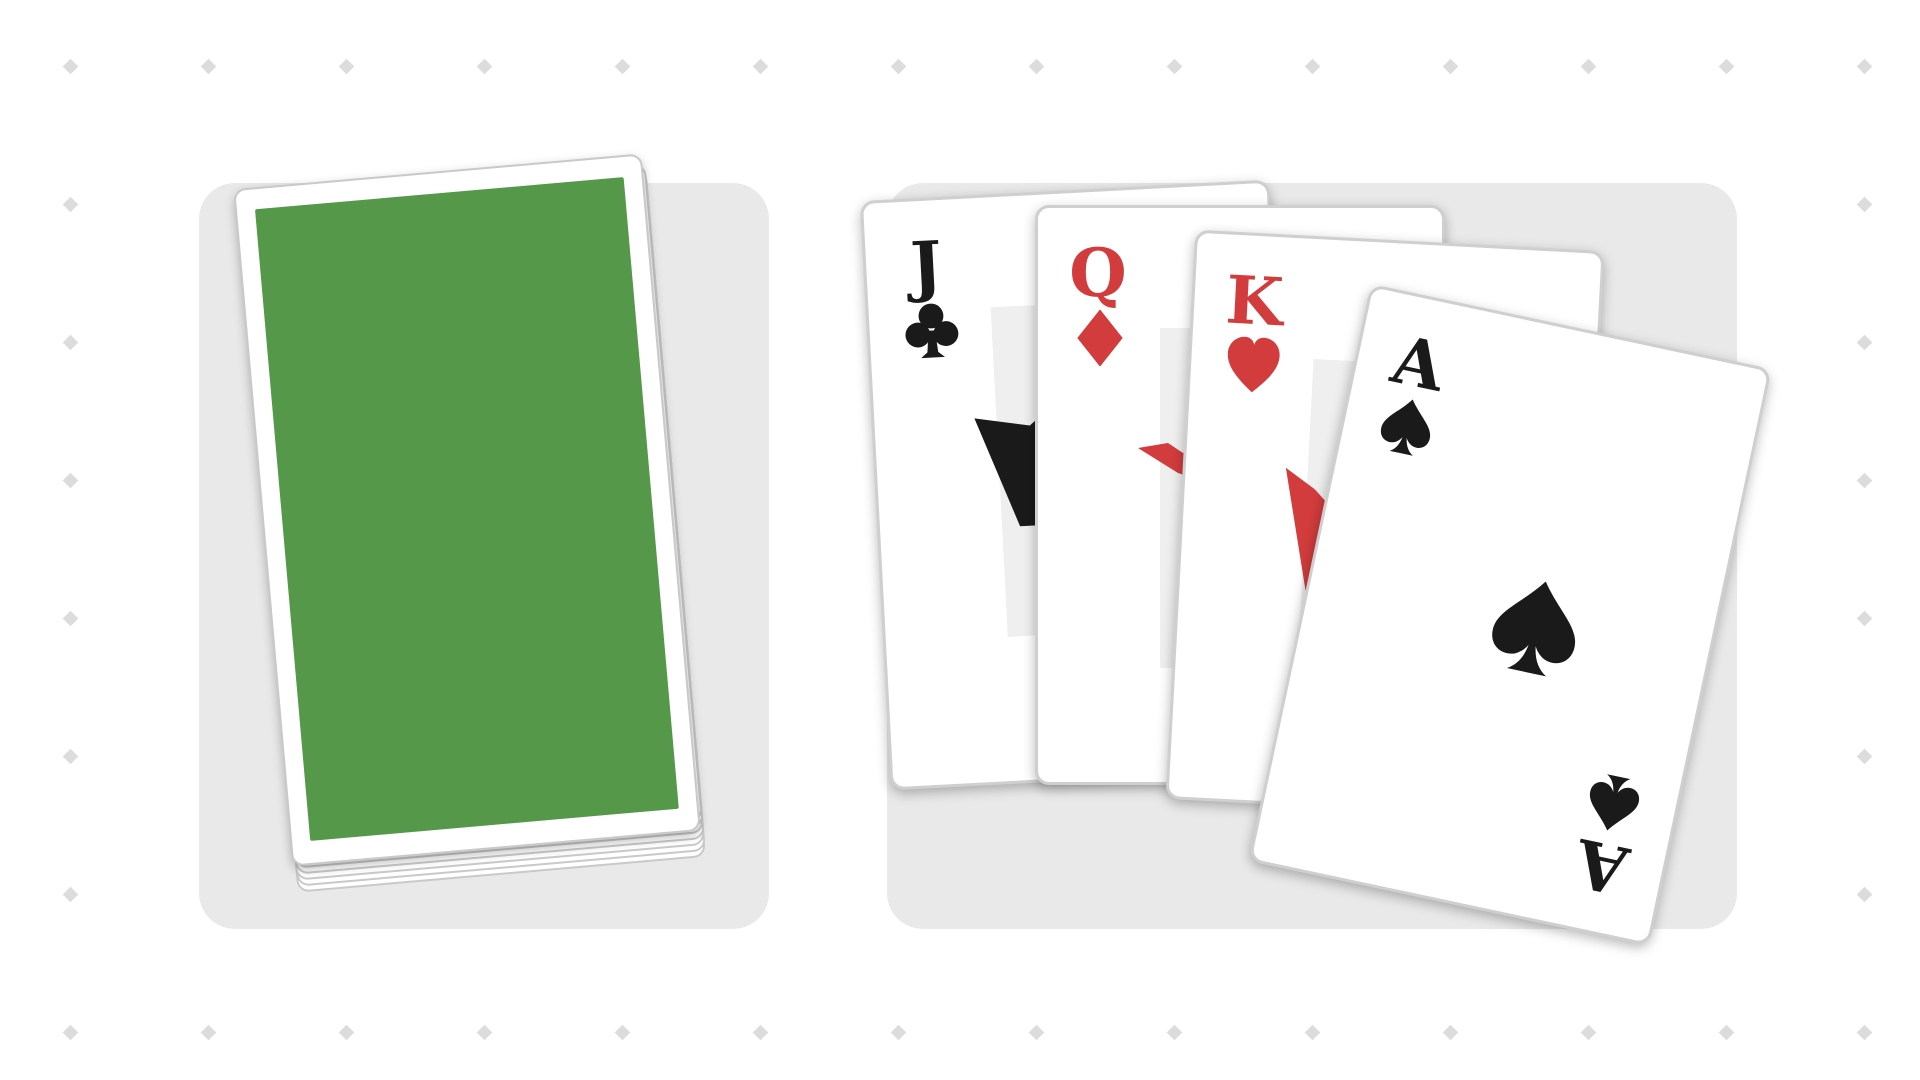 Image resolution: width=1920 pixels, height=1080 pixels. What do you see at coordinates (1100, 338) in the screenshot?
I see `diamond-icon` at bounding box center [1100, 338].